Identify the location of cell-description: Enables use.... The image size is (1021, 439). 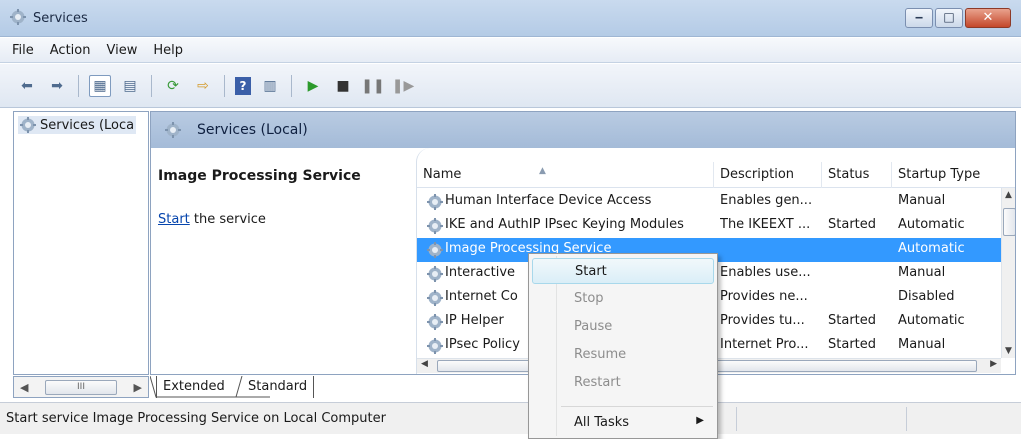
(765, 272).